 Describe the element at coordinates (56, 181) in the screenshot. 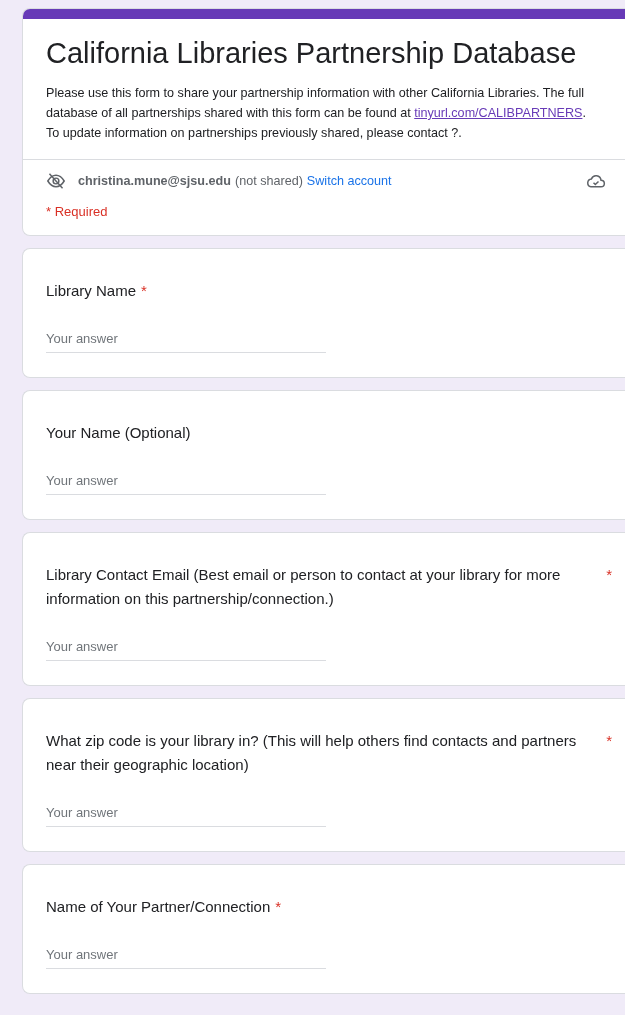

I see `hidden-eye-icon` at that location.